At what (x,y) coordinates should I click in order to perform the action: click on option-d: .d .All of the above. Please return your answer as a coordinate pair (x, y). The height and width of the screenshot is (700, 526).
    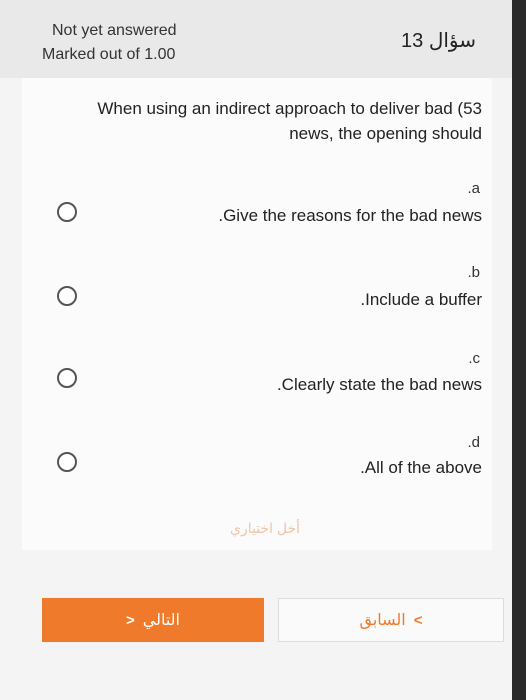
    Looking at the image, I should click on (256, 462).